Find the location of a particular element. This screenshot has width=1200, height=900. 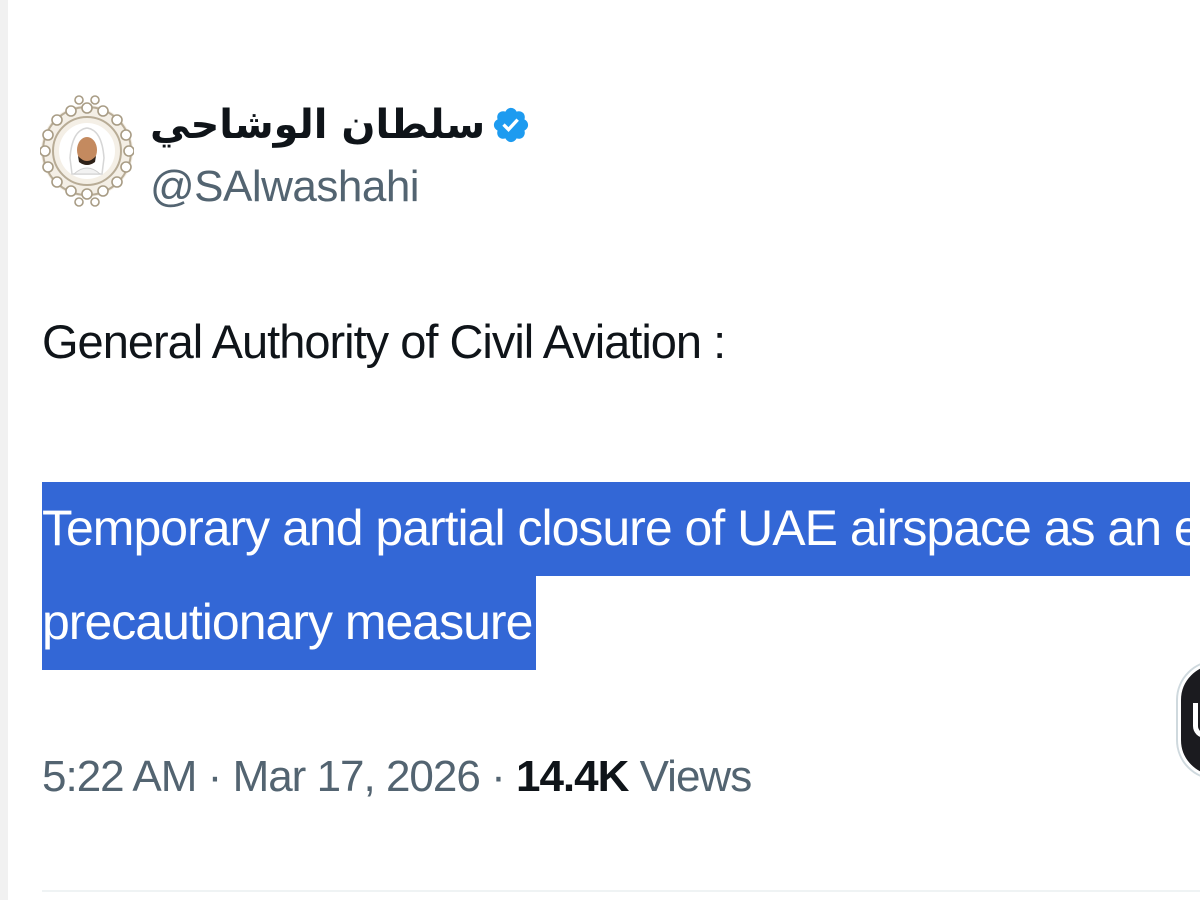

bubble-icon is located at coordinates (1196, 720).